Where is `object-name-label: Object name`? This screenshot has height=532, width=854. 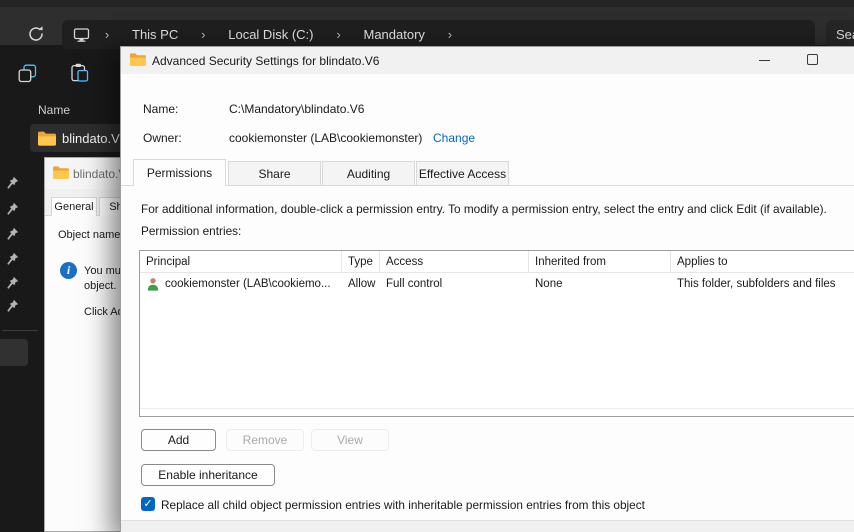
object-name-label: Object name is located at coordinates (89, 235).